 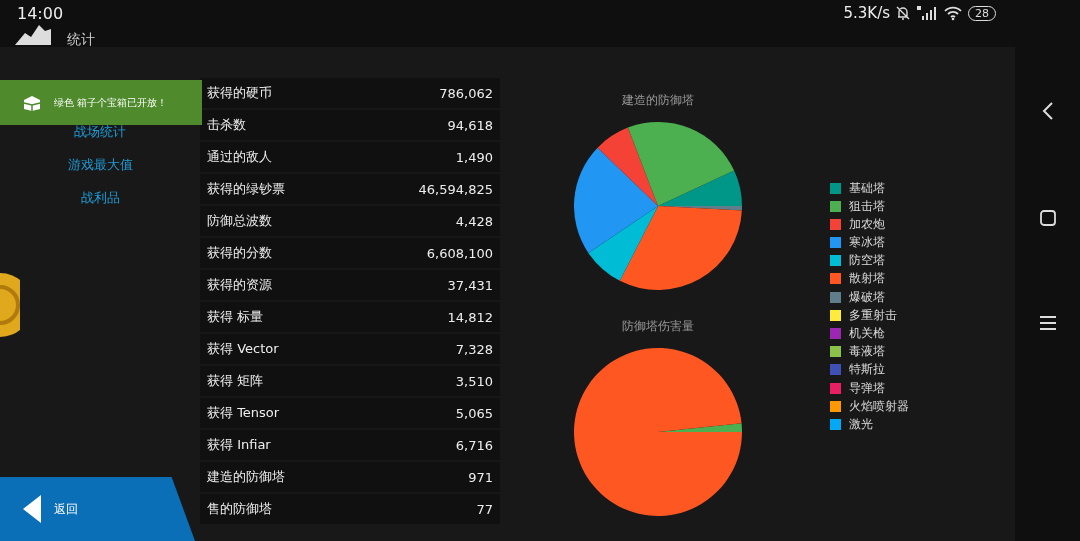 What do you see at coordinates (657, 100) in the screenshot?
I see `chart-title: 建造的防御塔` at bounding box center [657, 100].